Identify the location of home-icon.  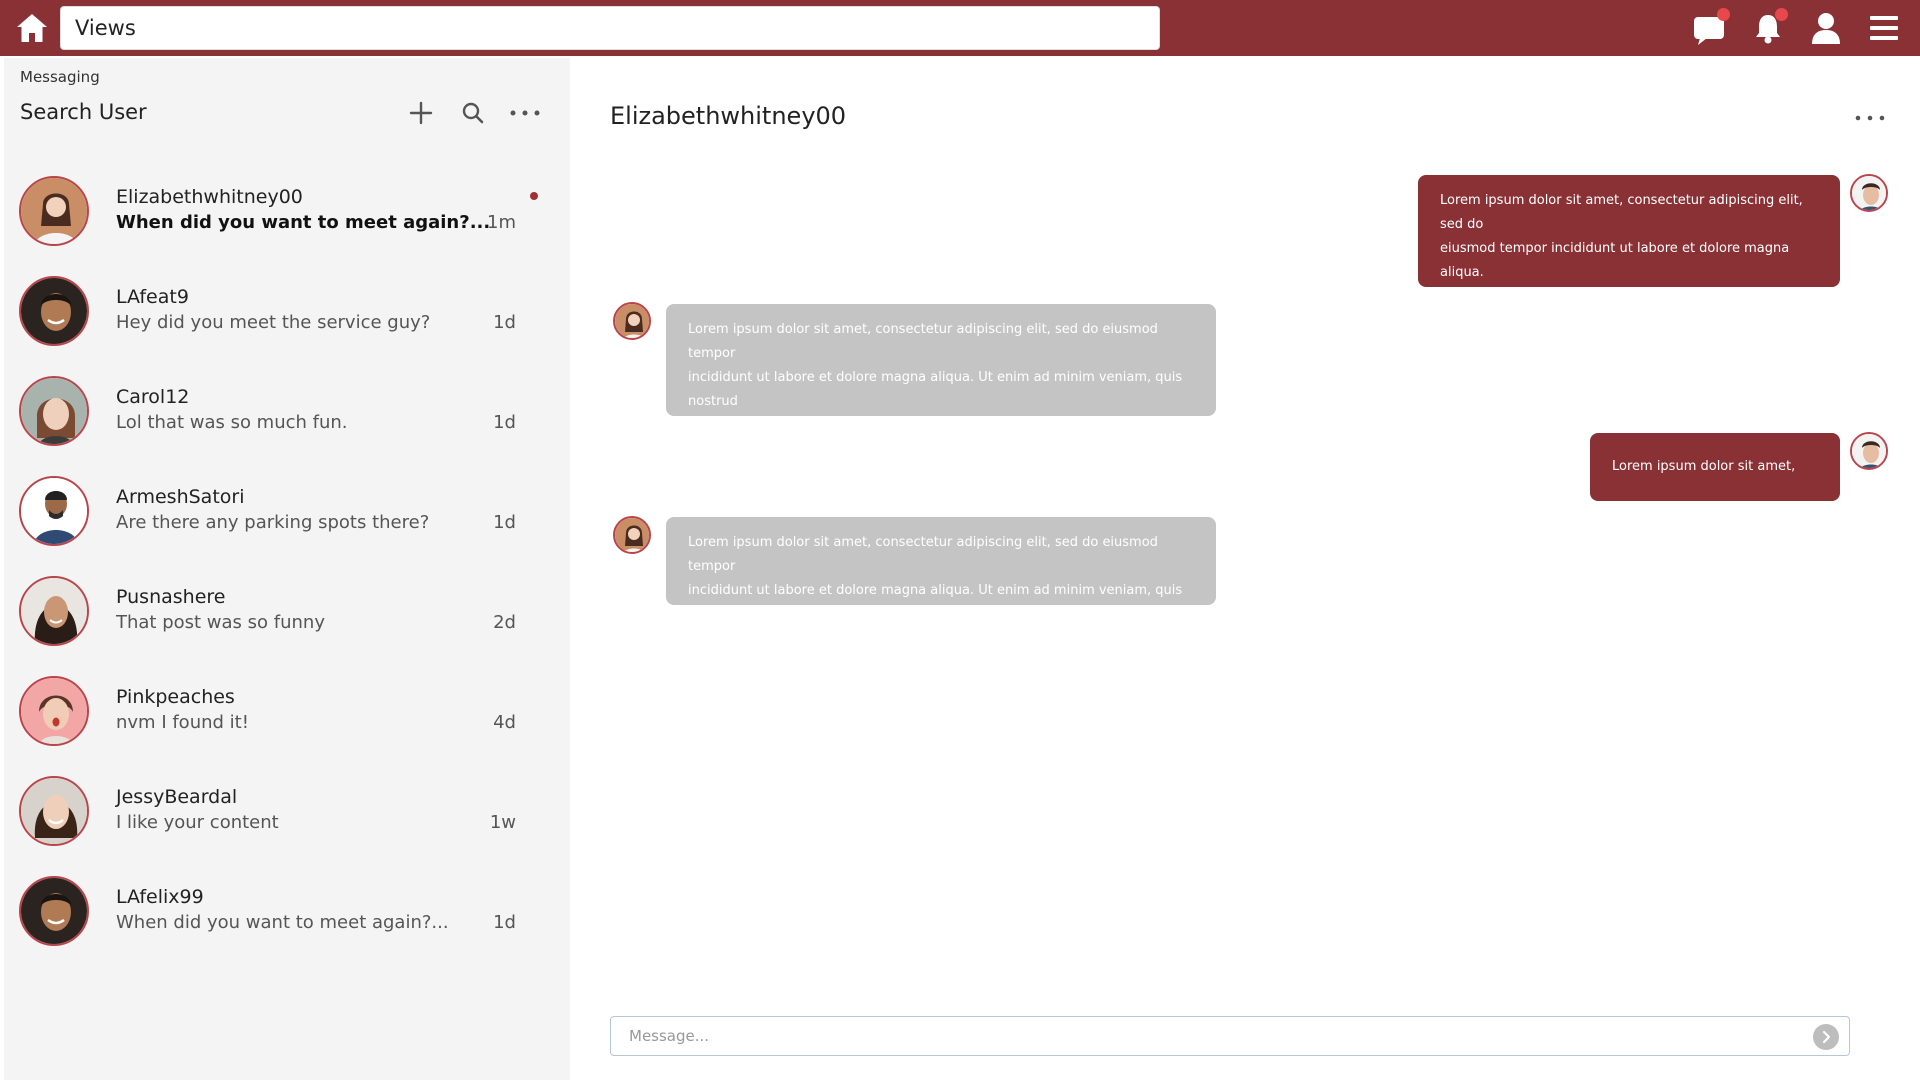
(32, 28).